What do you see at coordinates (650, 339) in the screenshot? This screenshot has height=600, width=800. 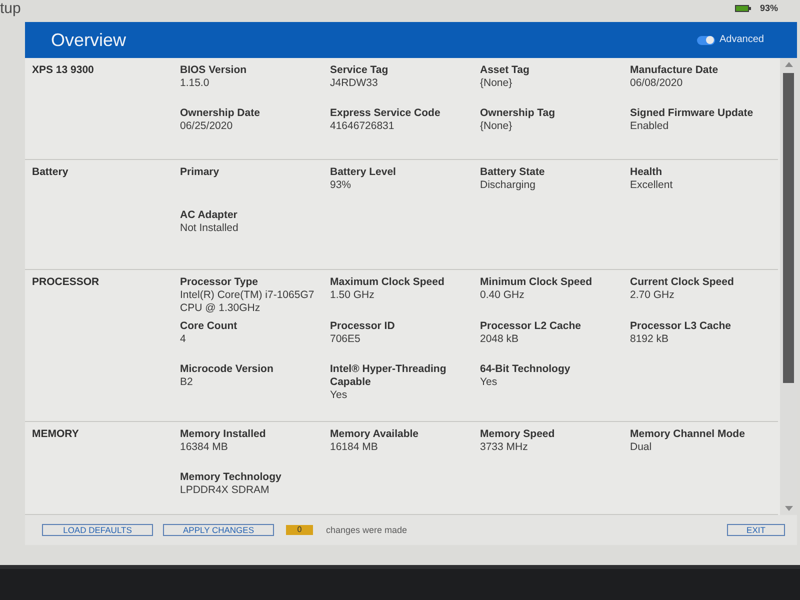 I see `field-value: 8192 kB` at bounding box center [650, 339].